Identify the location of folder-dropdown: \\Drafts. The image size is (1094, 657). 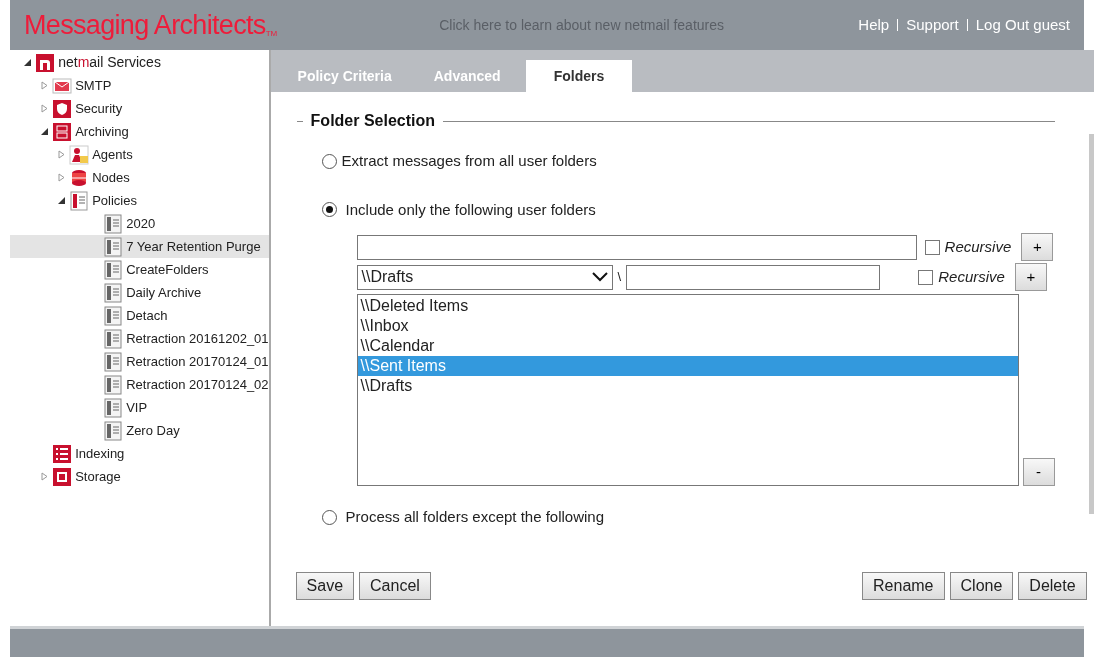
(484, 277).